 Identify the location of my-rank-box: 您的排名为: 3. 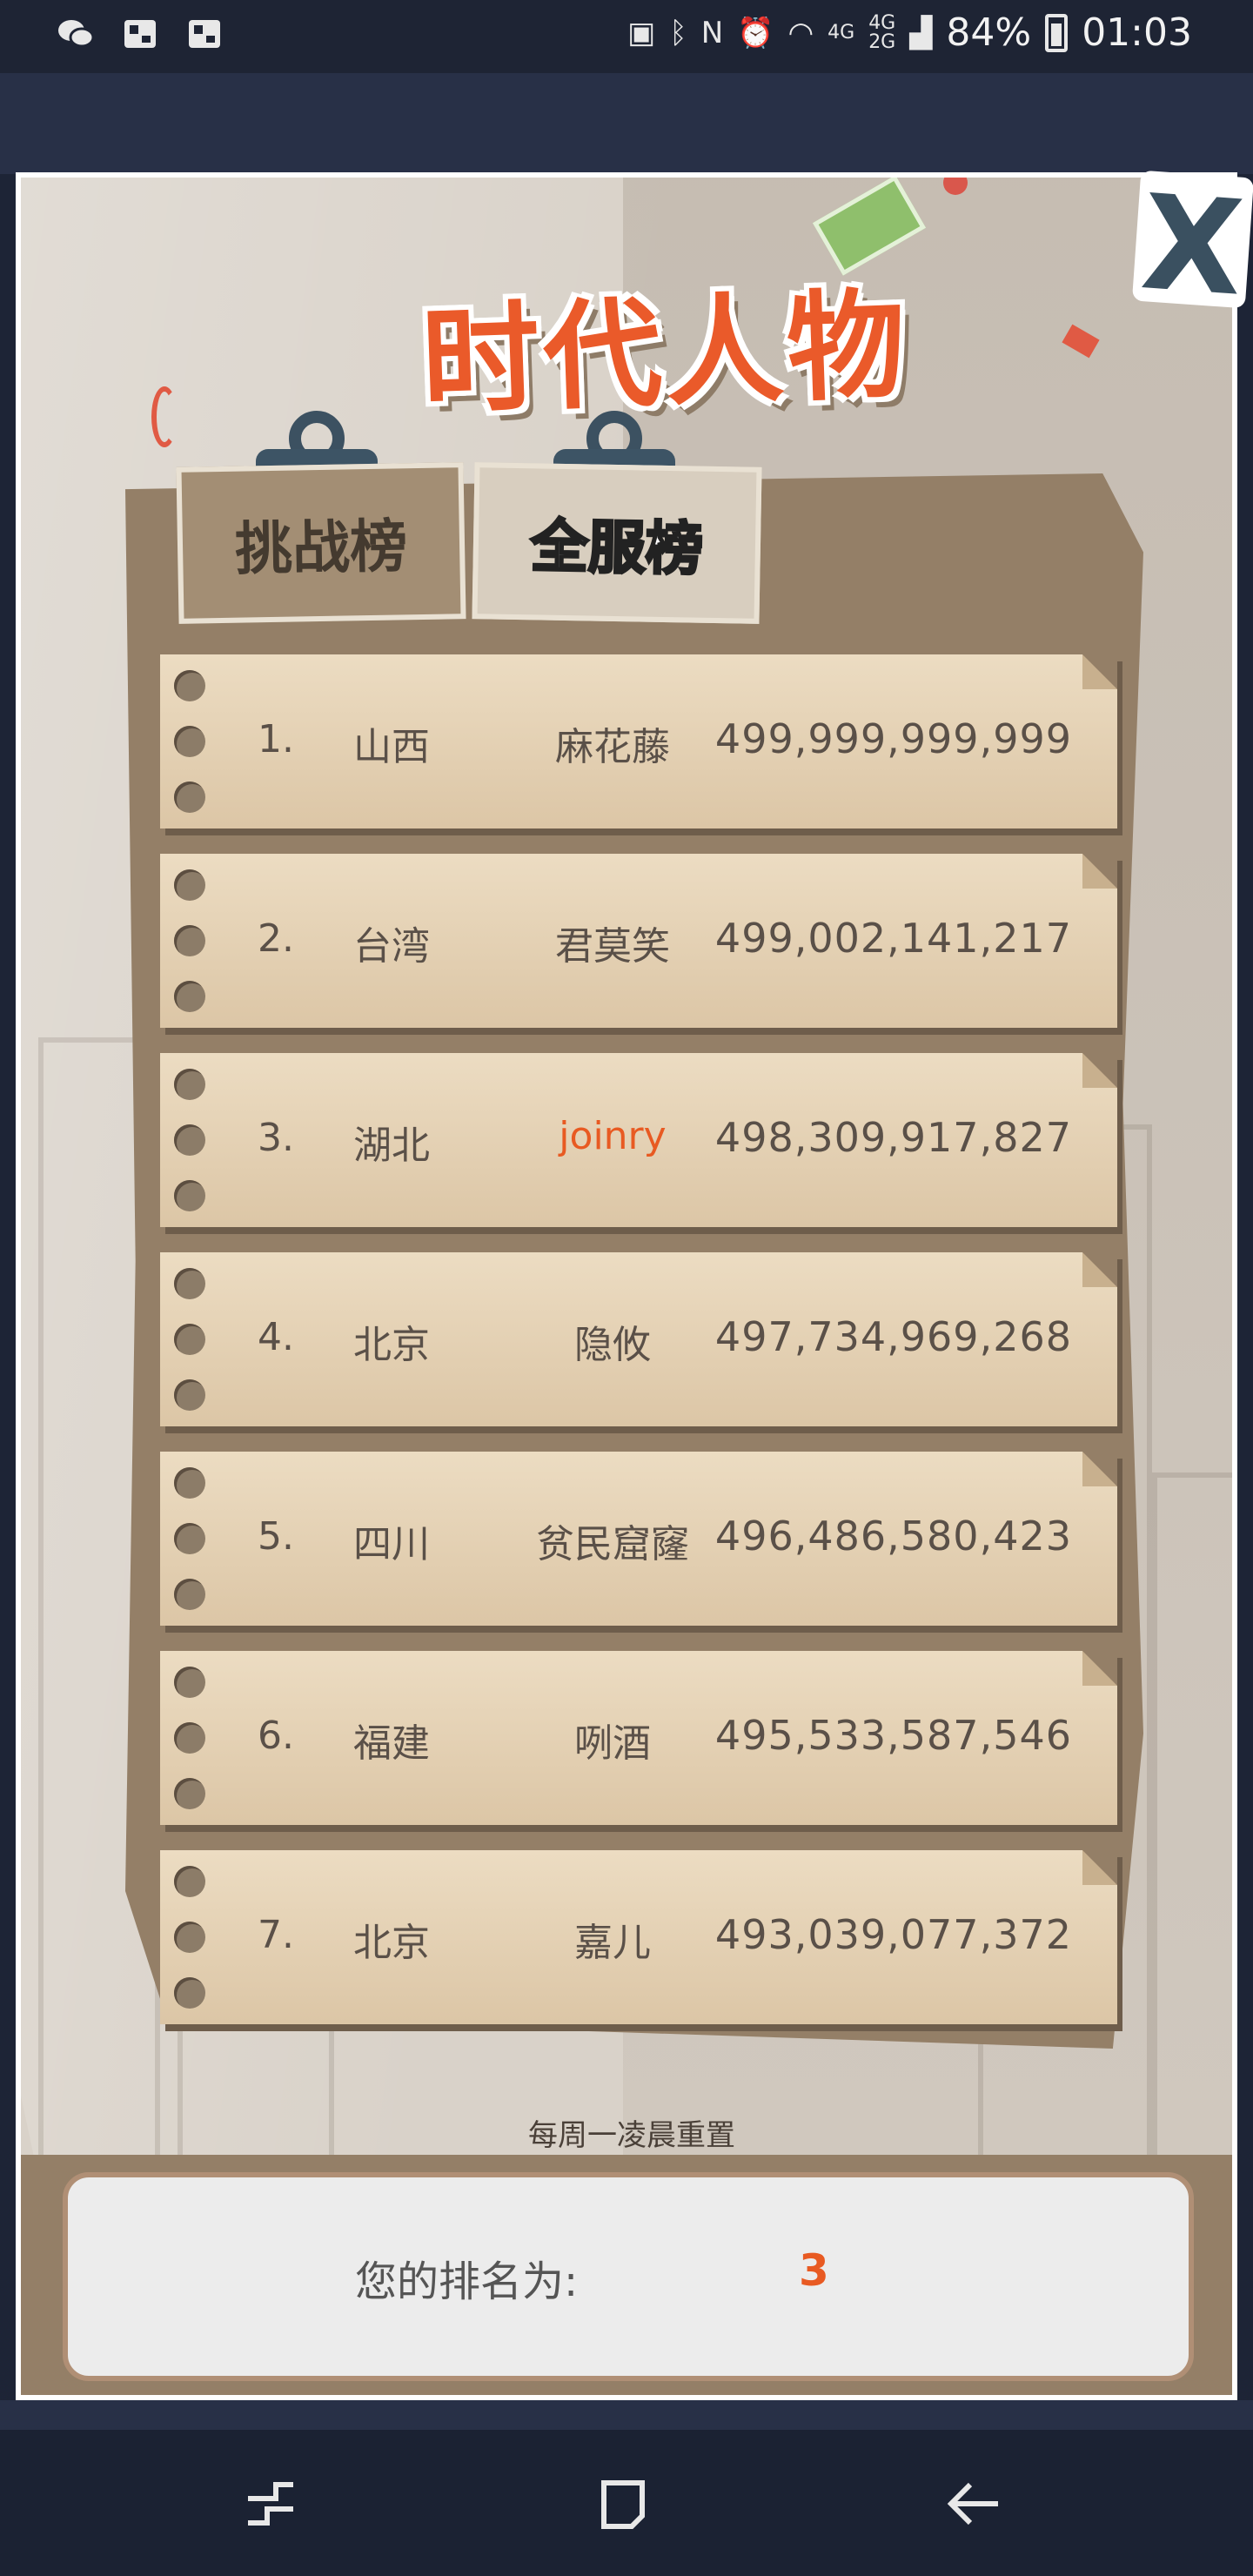
(626, 2275).